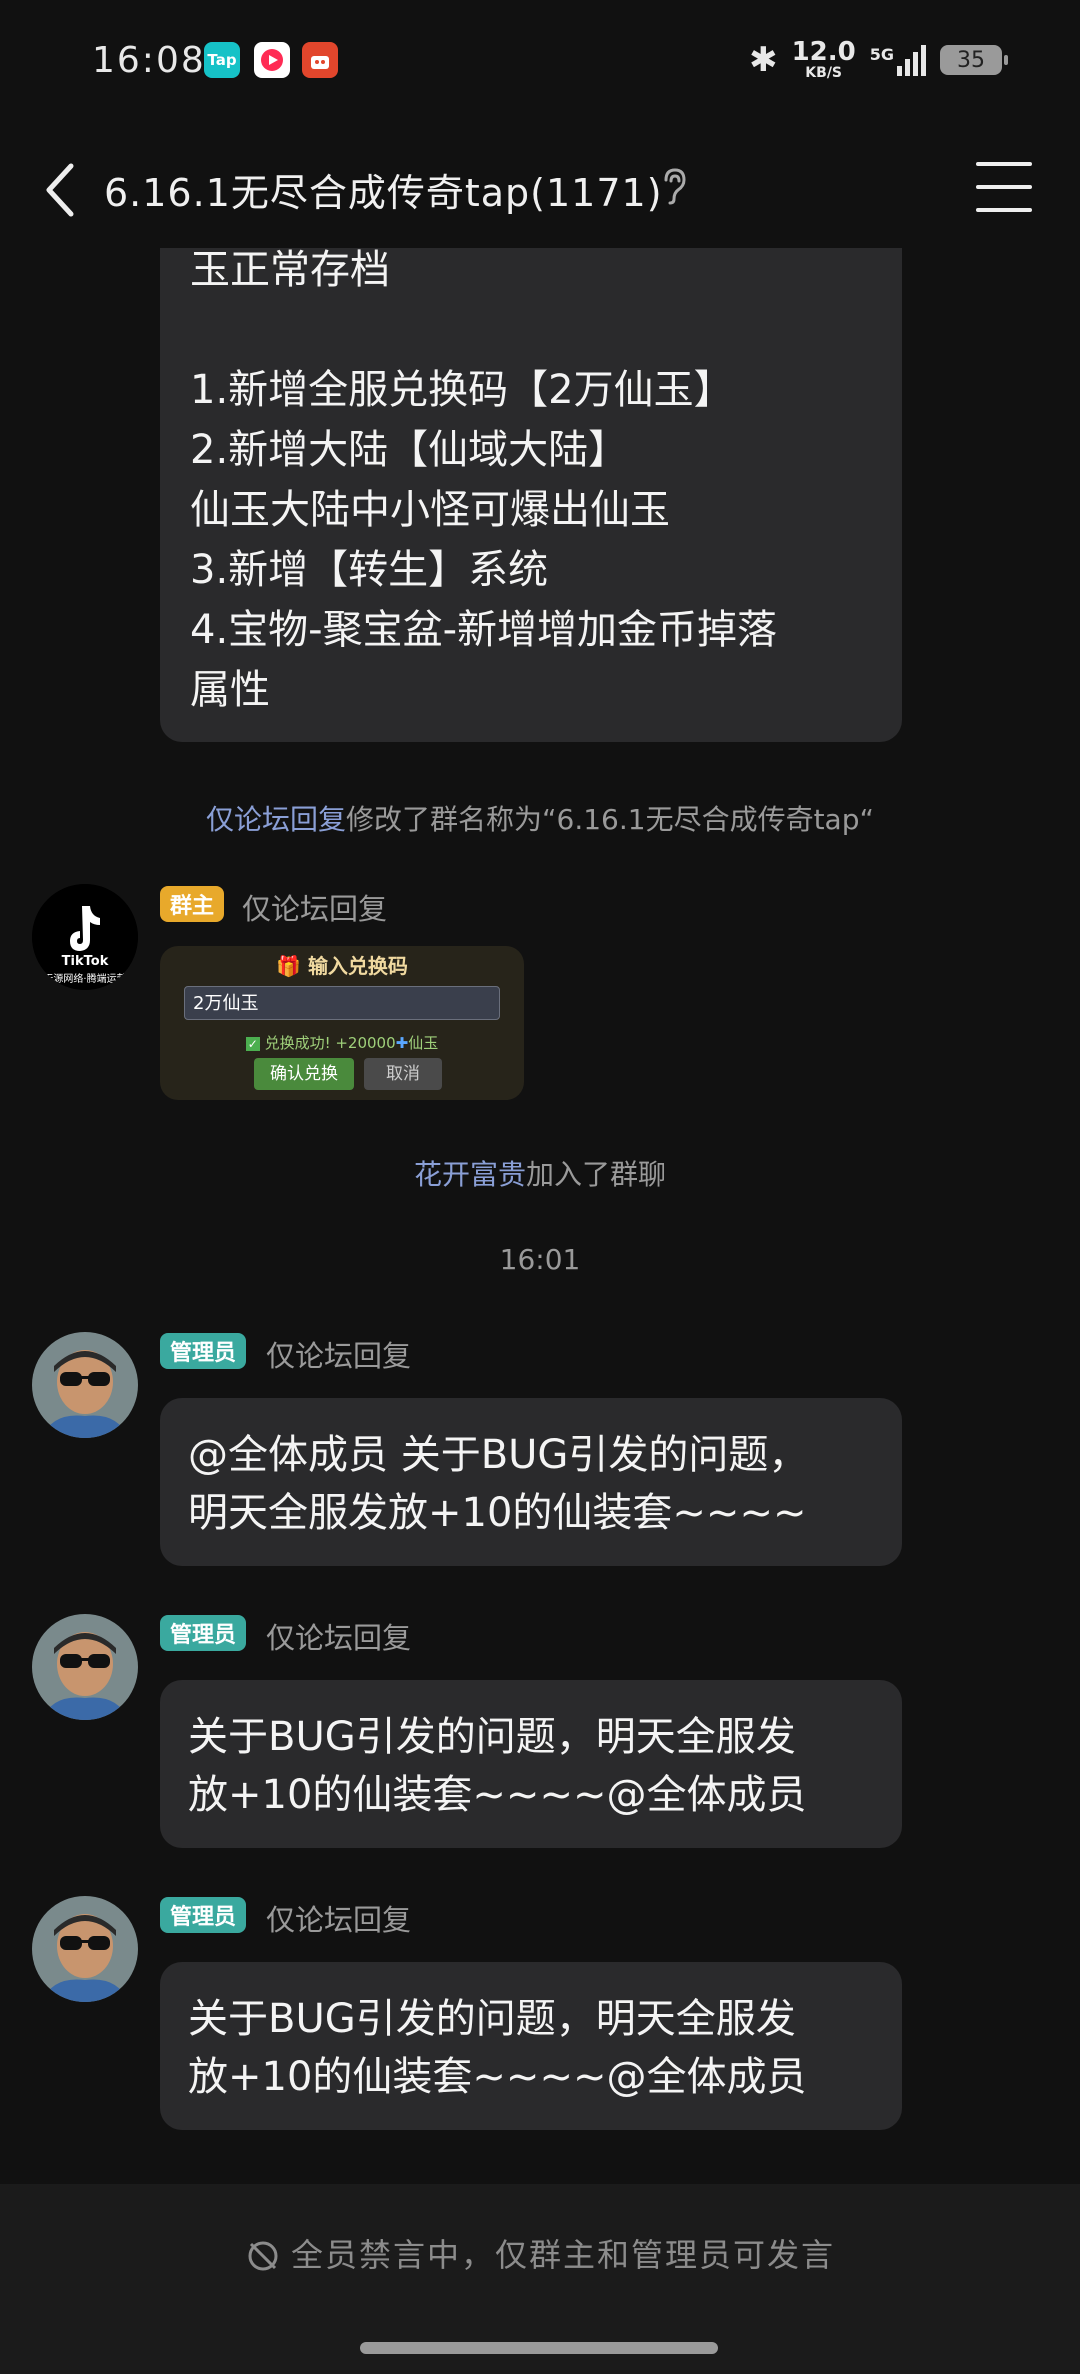 This screenshot has height=2374, width=1080. What do you see at coordinates (824, 73) in the screenshot?
I see `net-speed-unit: KB/S` at bounding box center [824, 73].